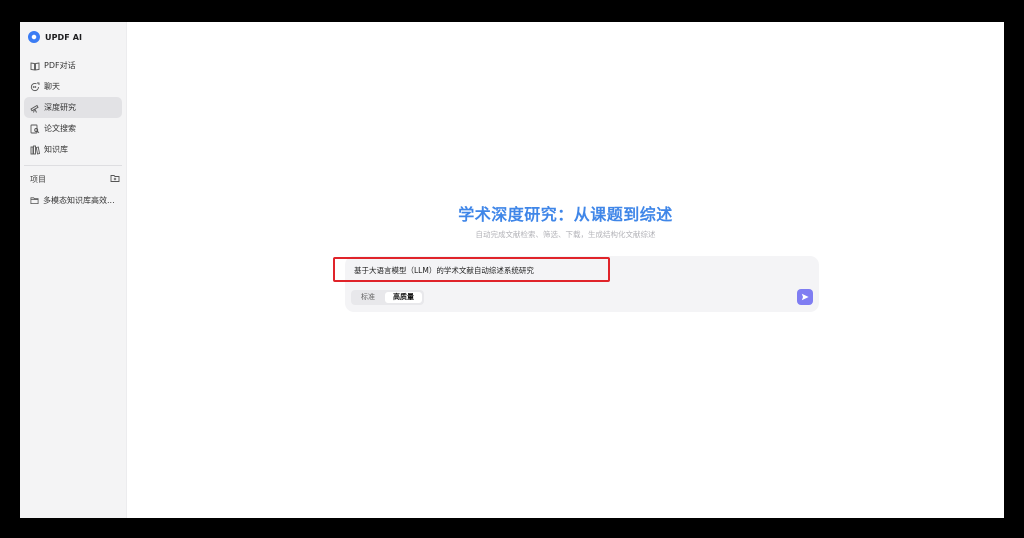 The image size is (1024, 538). I want to click on sidebar-item-pdf-chat: PDF对话, so click(73, 65).